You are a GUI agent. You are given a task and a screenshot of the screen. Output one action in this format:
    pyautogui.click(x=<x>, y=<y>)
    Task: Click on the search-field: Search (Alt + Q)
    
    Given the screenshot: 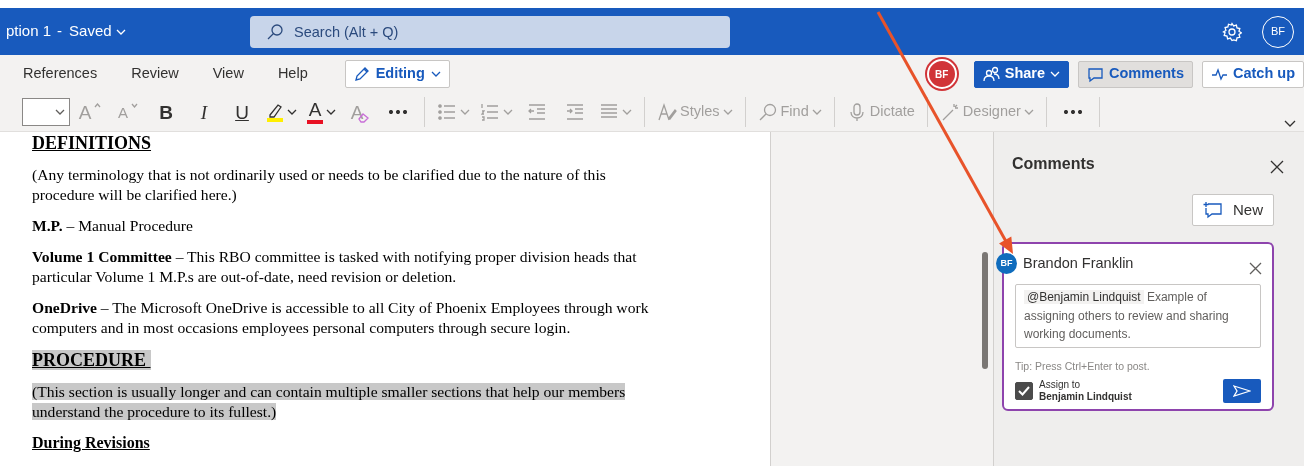 What is the action you would take?
    pyautogui.click(x=490, y=31)
    